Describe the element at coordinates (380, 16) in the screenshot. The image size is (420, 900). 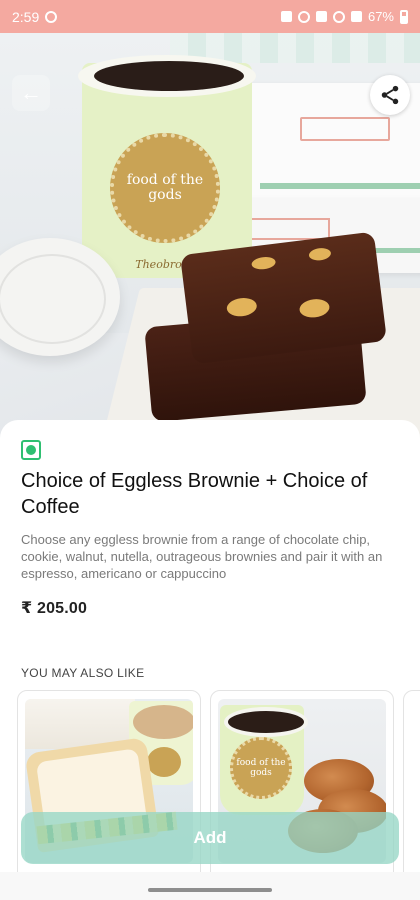
I see `battery-percent: 67%` at that location.